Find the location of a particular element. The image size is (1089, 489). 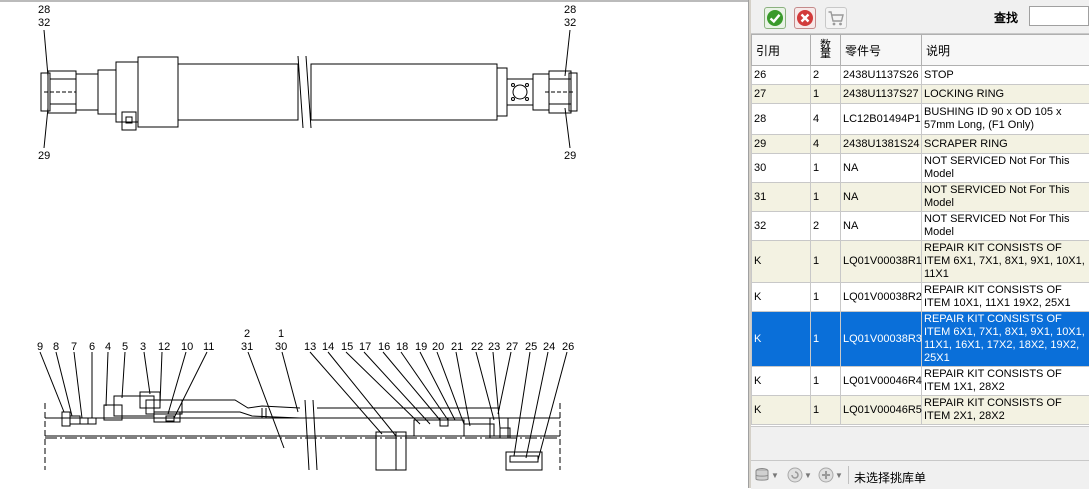

table-row: 2942438U1381S24SCRAPER RING is located at coordinates (920, 144).